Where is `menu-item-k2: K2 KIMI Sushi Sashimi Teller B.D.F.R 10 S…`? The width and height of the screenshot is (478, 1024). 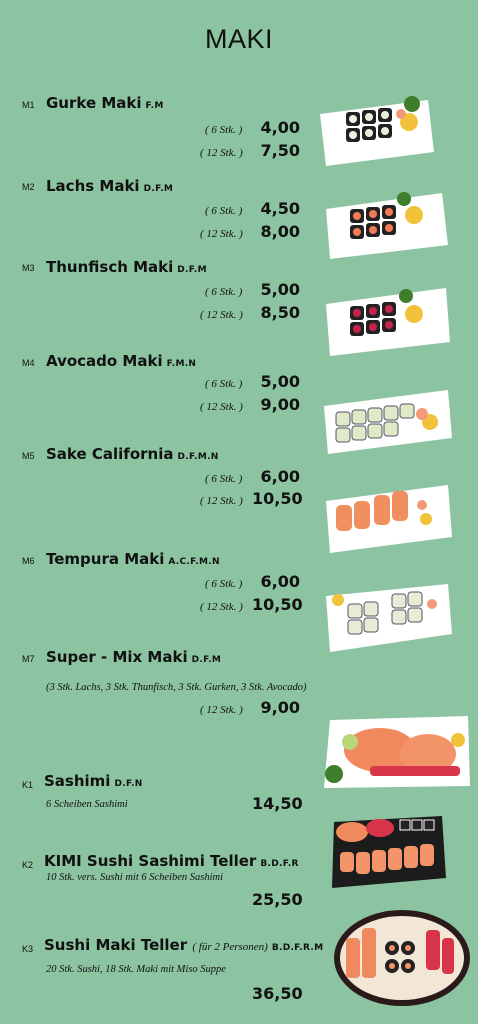 menu-item-k2: K2 KIMI Sushi Sashimi Teller B.D.F.R 10 S… is located at coordinates (239, 882).